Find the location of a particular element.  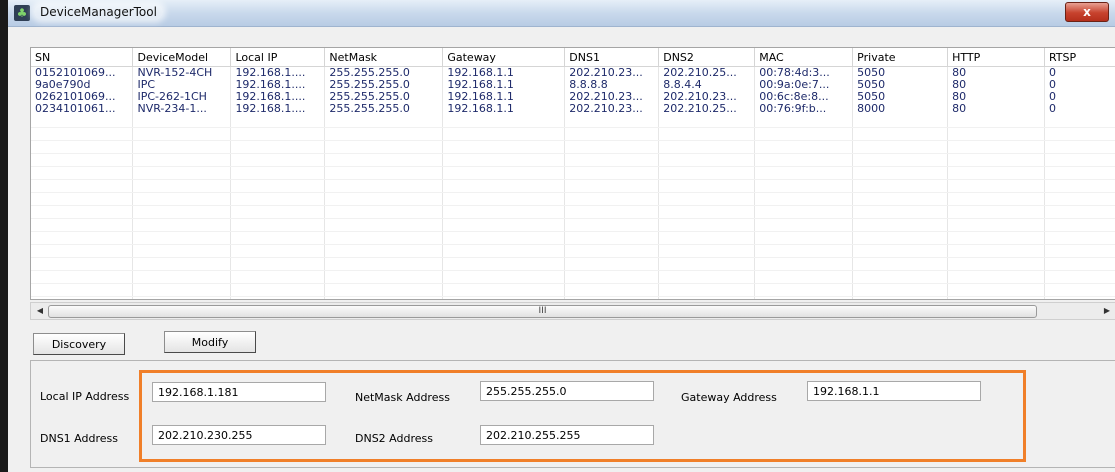

horizontal-scrollbar: ◀ III ▶ is located at coordinates (572, 311).